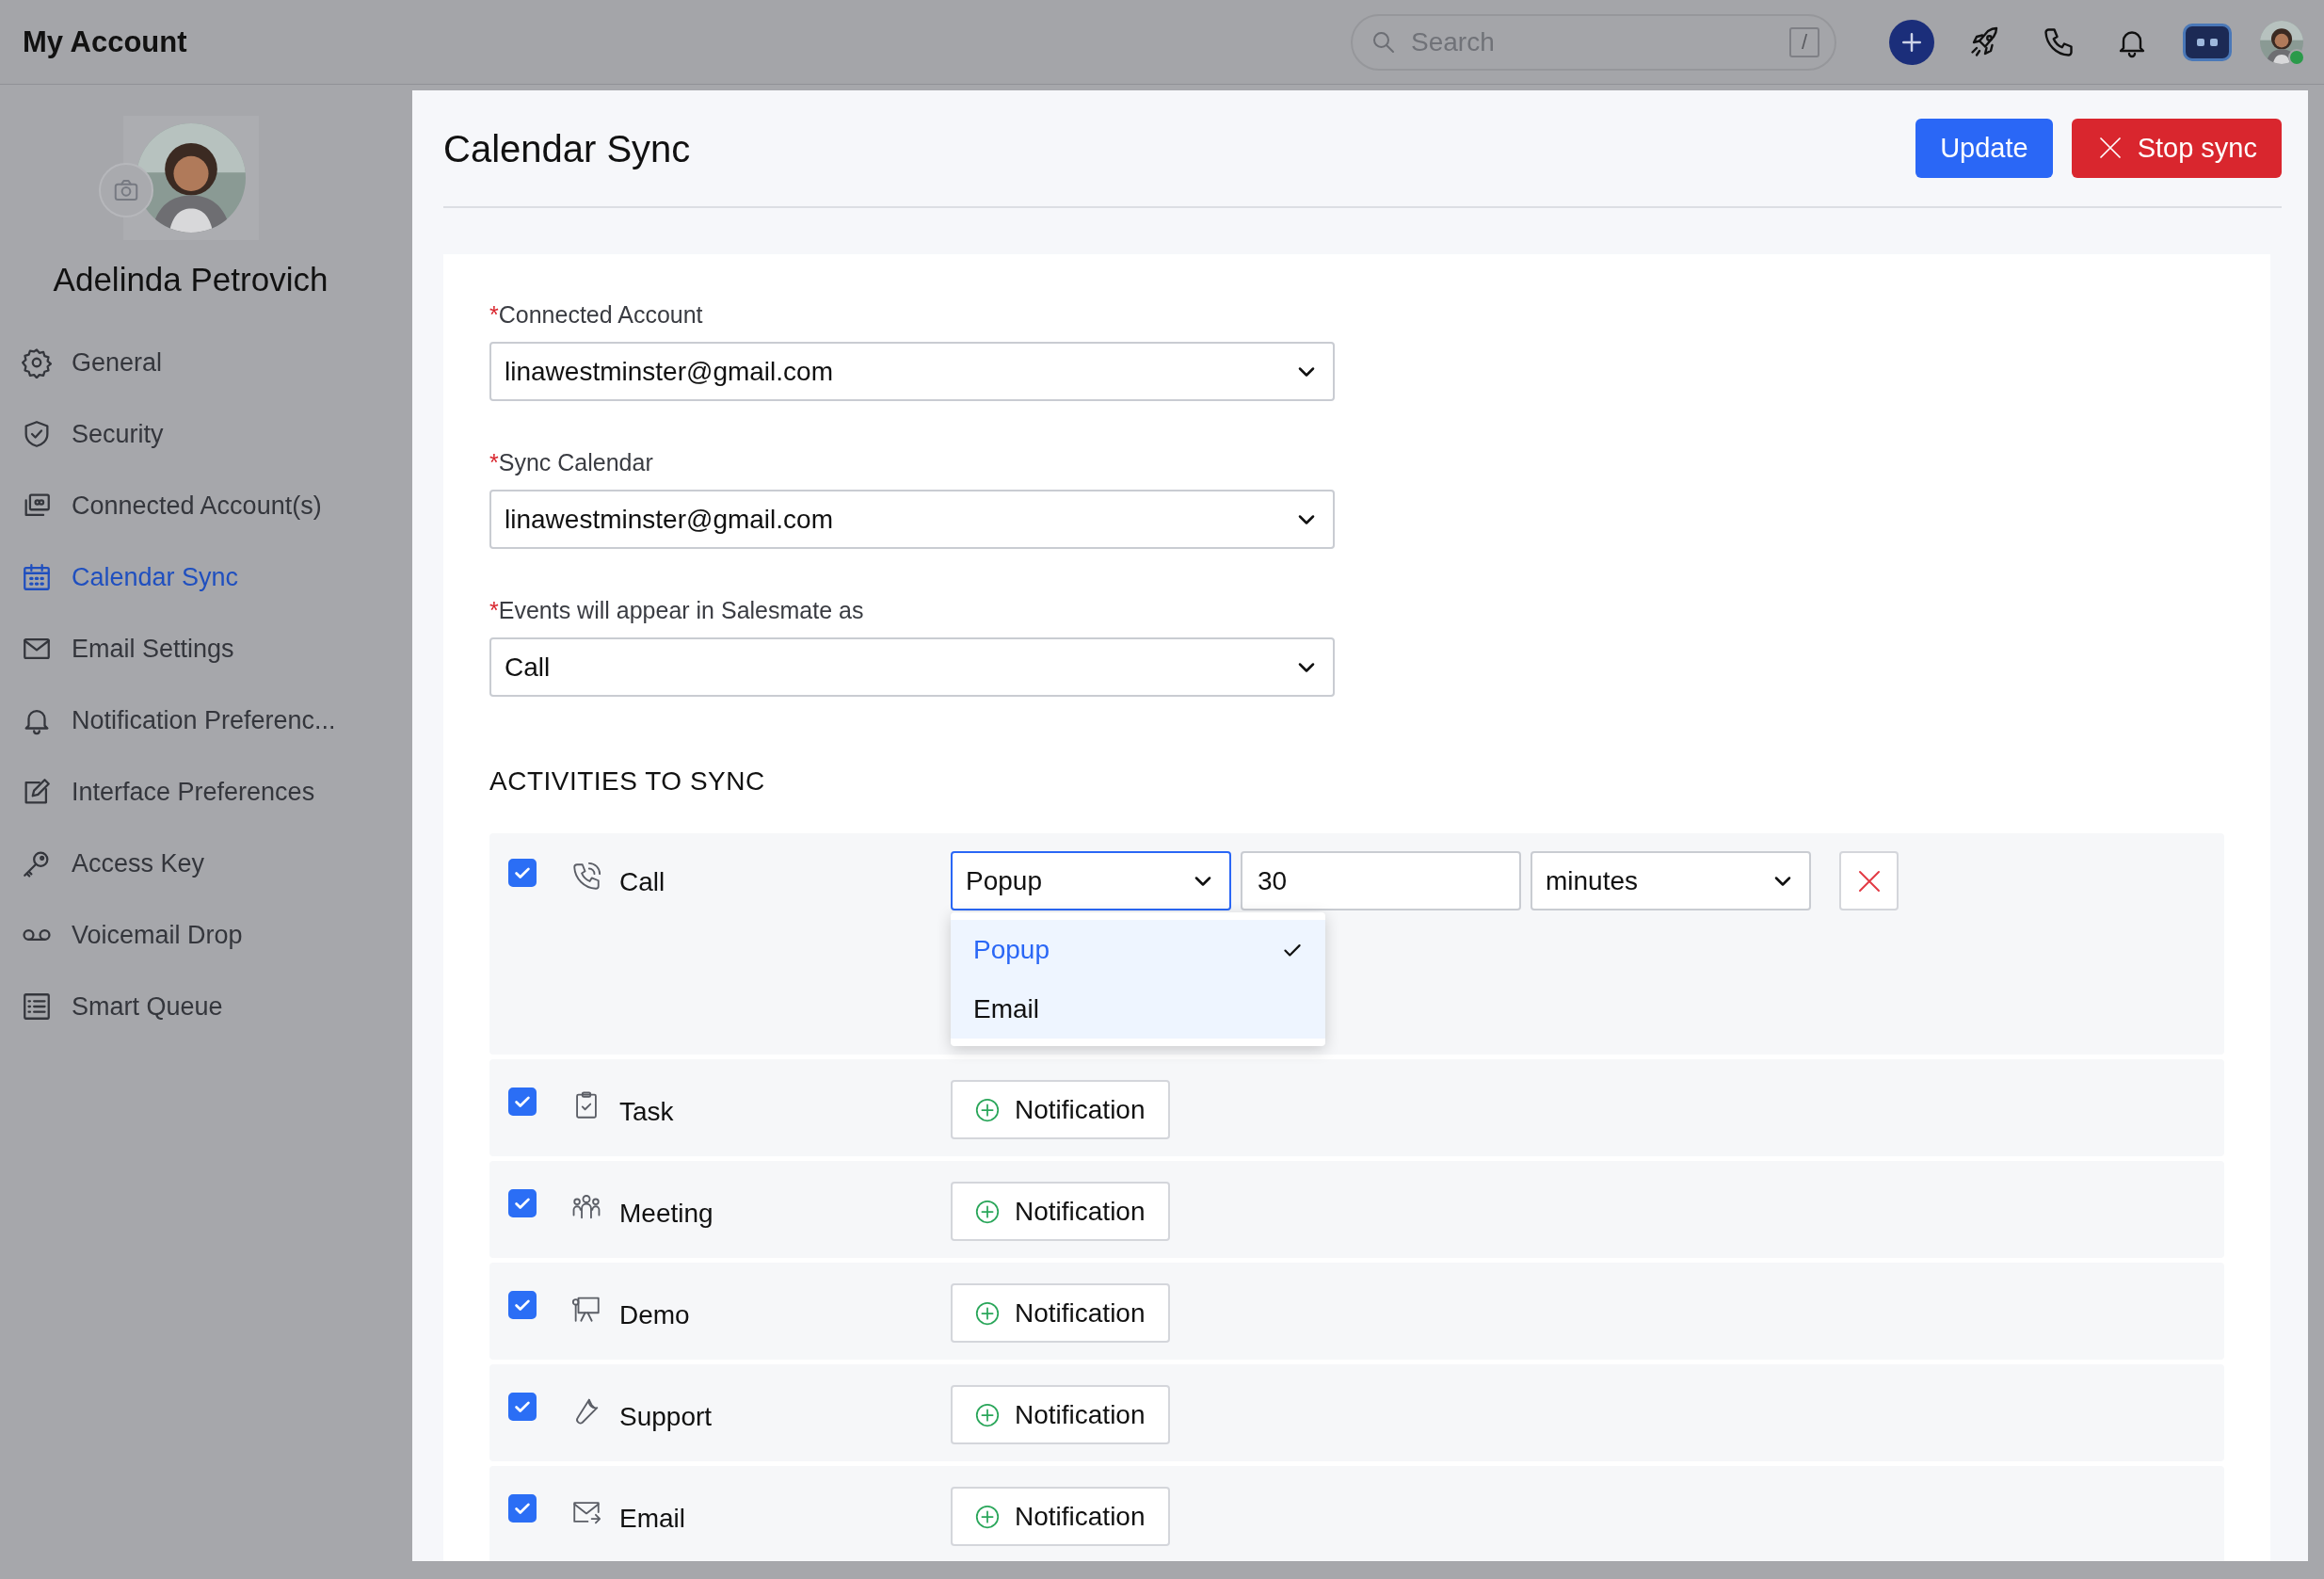 The image size is (2324, 1579). What do you see at coordinates (666, 1417) in the screenshot?
I see `activity-label: Support` at bounding box center [666, 1417].